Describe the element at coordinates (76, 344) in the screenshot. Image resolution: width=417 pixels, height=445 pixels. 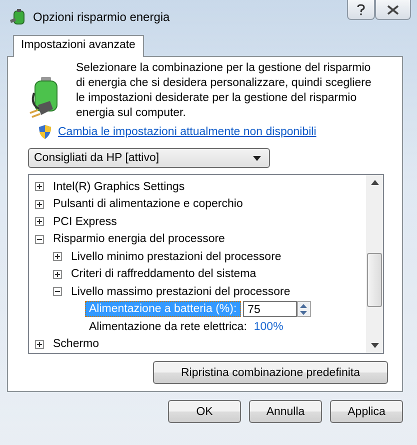
I see `tree-item: Schermo` at that location.